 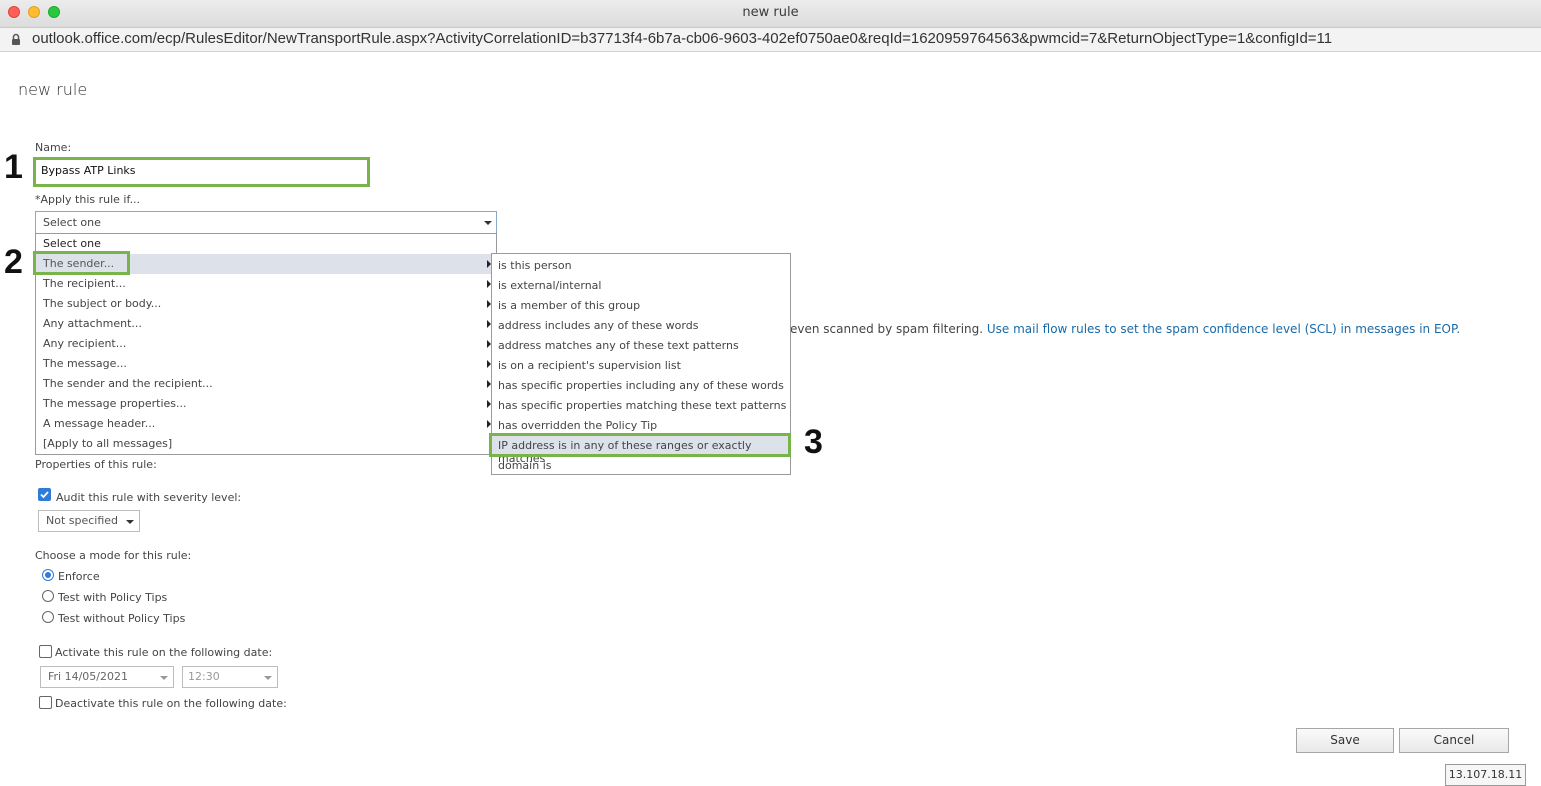 I want to click on activate-time-value: 12:30, so click(x=204, y=676).